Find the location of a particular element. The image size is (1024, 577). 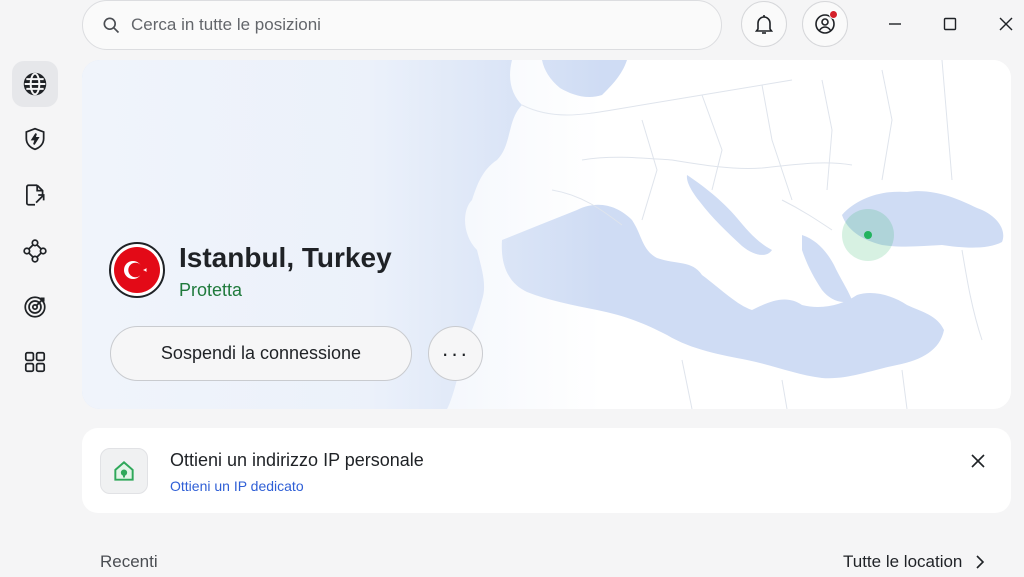

sidebar is located at coordinates (35, 288).